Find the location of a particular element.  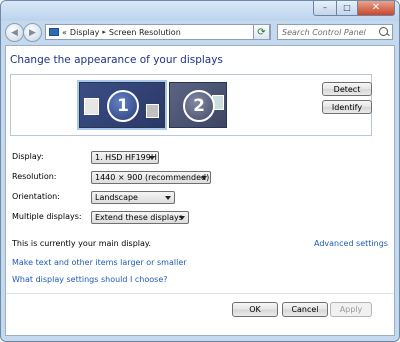

display-settings-help-link: What display settings should I choose? is located at coordinates (90, 279).